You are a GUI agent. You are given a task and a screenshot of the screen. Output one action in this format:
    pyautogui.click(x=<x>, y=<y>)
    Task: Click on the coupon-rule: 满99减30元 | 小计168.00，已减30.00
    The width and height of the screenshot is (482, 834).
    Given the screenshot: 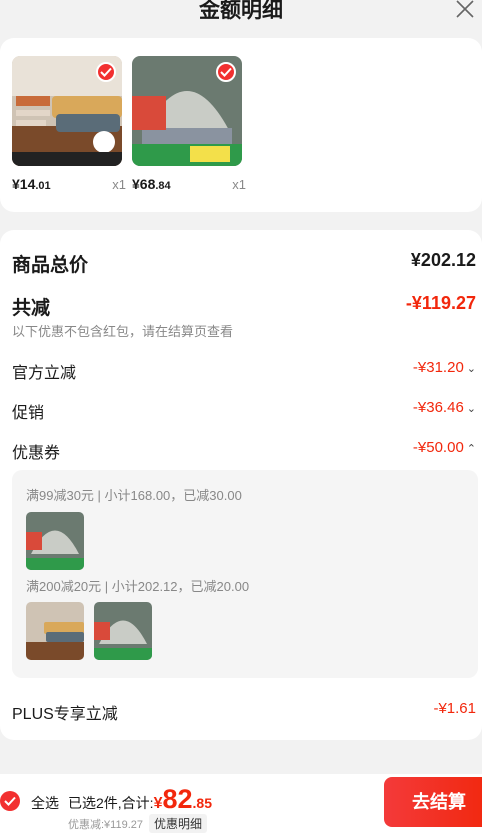 What is the action you would take?
    pyautogui.click(x=134, y=495)
    